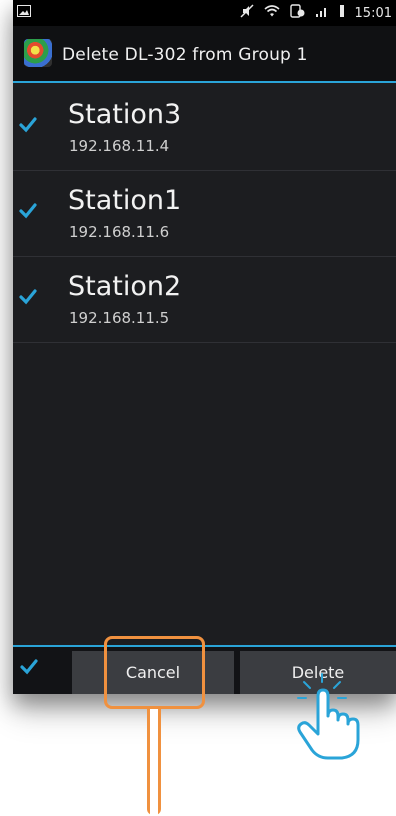 The height and width of the screenshot is (816, 396). What do you see at coordinates (29, 667) in the screenshot?
I see `select-all-checkbox-icon` at bounding box center [29, 667].